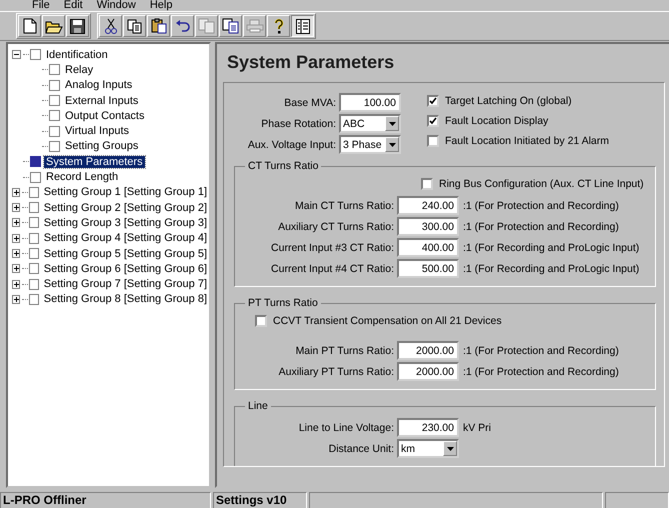 The width and height of the screenshot is (669, 508). I want to click on tree-item: Setting Group 3 [Setting Group 3], so click(125, 222).